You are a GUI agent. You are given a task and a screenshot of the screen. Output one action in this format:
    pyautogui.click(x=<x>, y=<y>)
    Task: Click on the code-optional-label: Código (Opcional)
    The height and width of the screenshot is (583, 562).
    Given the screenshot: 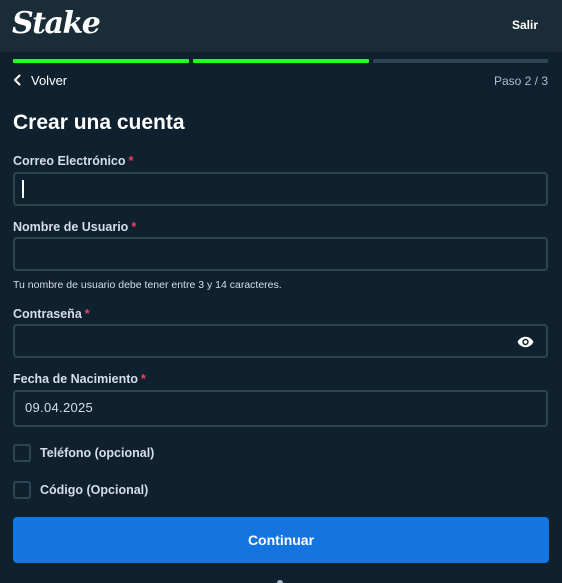 What is the action you would take?
    pyautogui.click(x=94, y=490)
    